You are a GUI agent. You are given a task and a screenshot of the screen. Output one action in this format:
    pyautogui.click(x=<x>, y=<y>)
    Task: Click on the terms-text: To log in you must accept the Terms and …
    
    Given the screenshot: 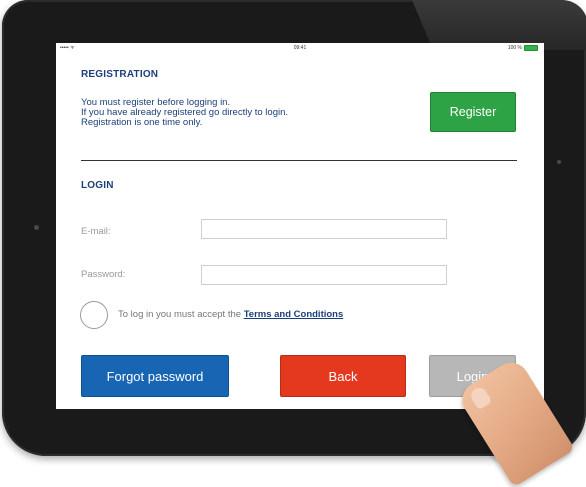 What is the action you would take?
    pyautogui.click(x=230, y=314)
    